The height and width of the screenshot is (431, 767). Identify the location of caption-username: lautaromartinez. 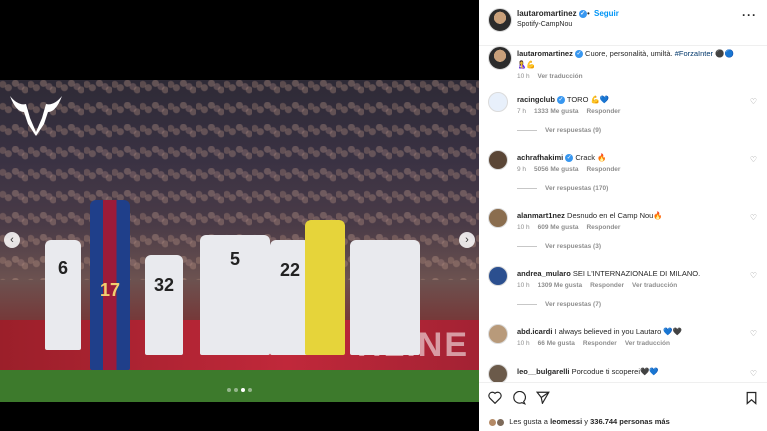
(545, 53).